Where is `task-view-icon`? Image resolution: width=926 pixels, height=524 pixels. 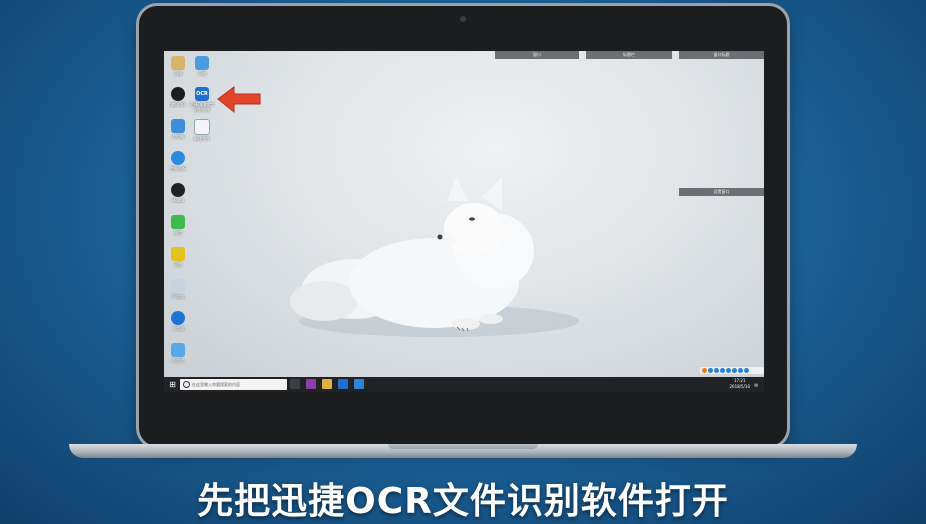 task-view-icon is located at coordinates (295, 384).